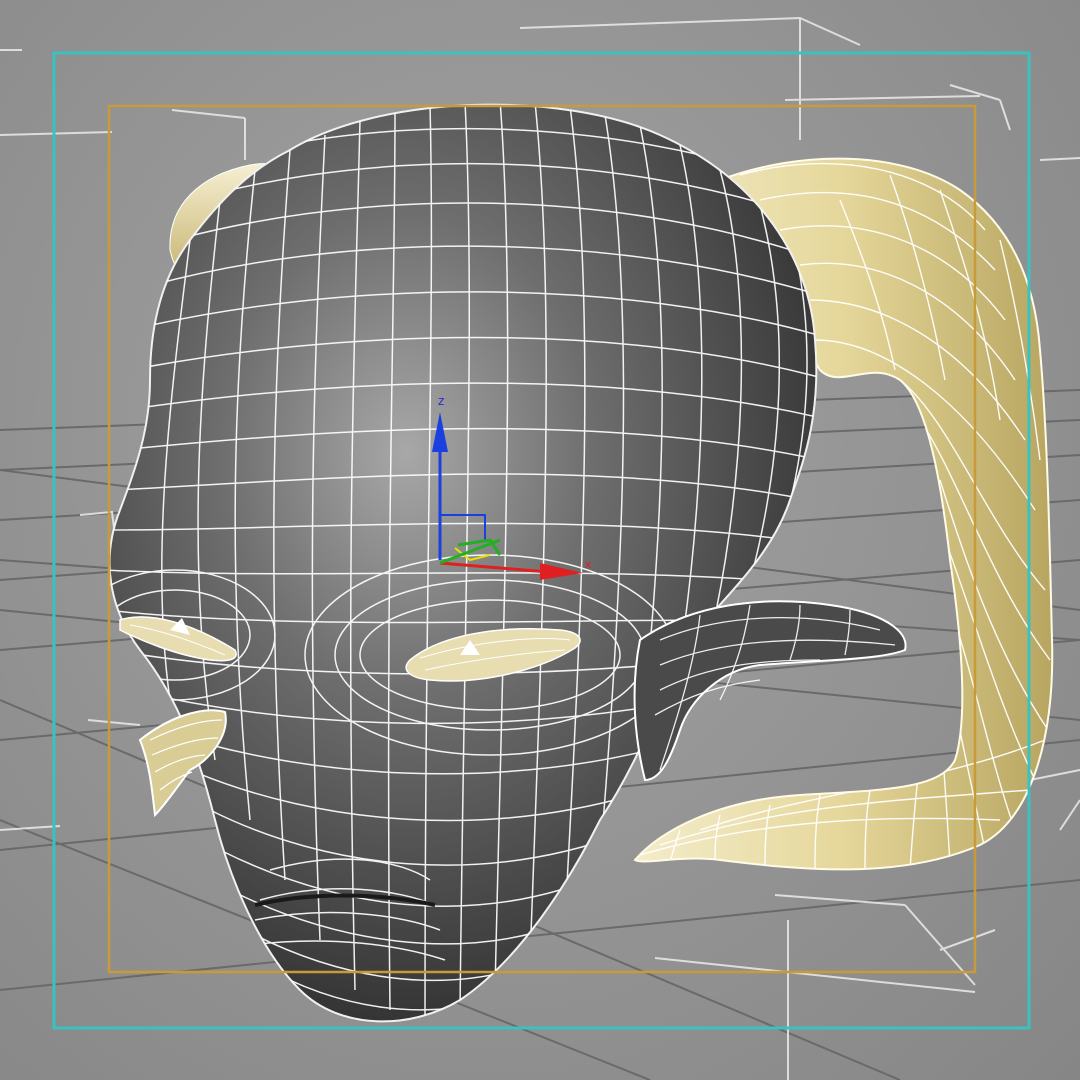 This screenshot has height=1080, width=1080. Describe the element at coordinates (441, 401) in the screenshot. I see `z-axis-label: z` at that location.